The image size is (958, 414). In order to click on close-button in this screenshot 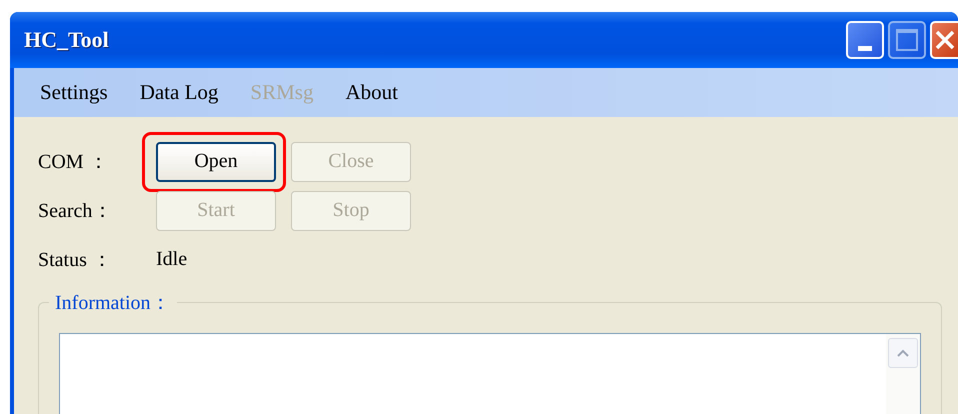, I will do `click(944, 40)`.